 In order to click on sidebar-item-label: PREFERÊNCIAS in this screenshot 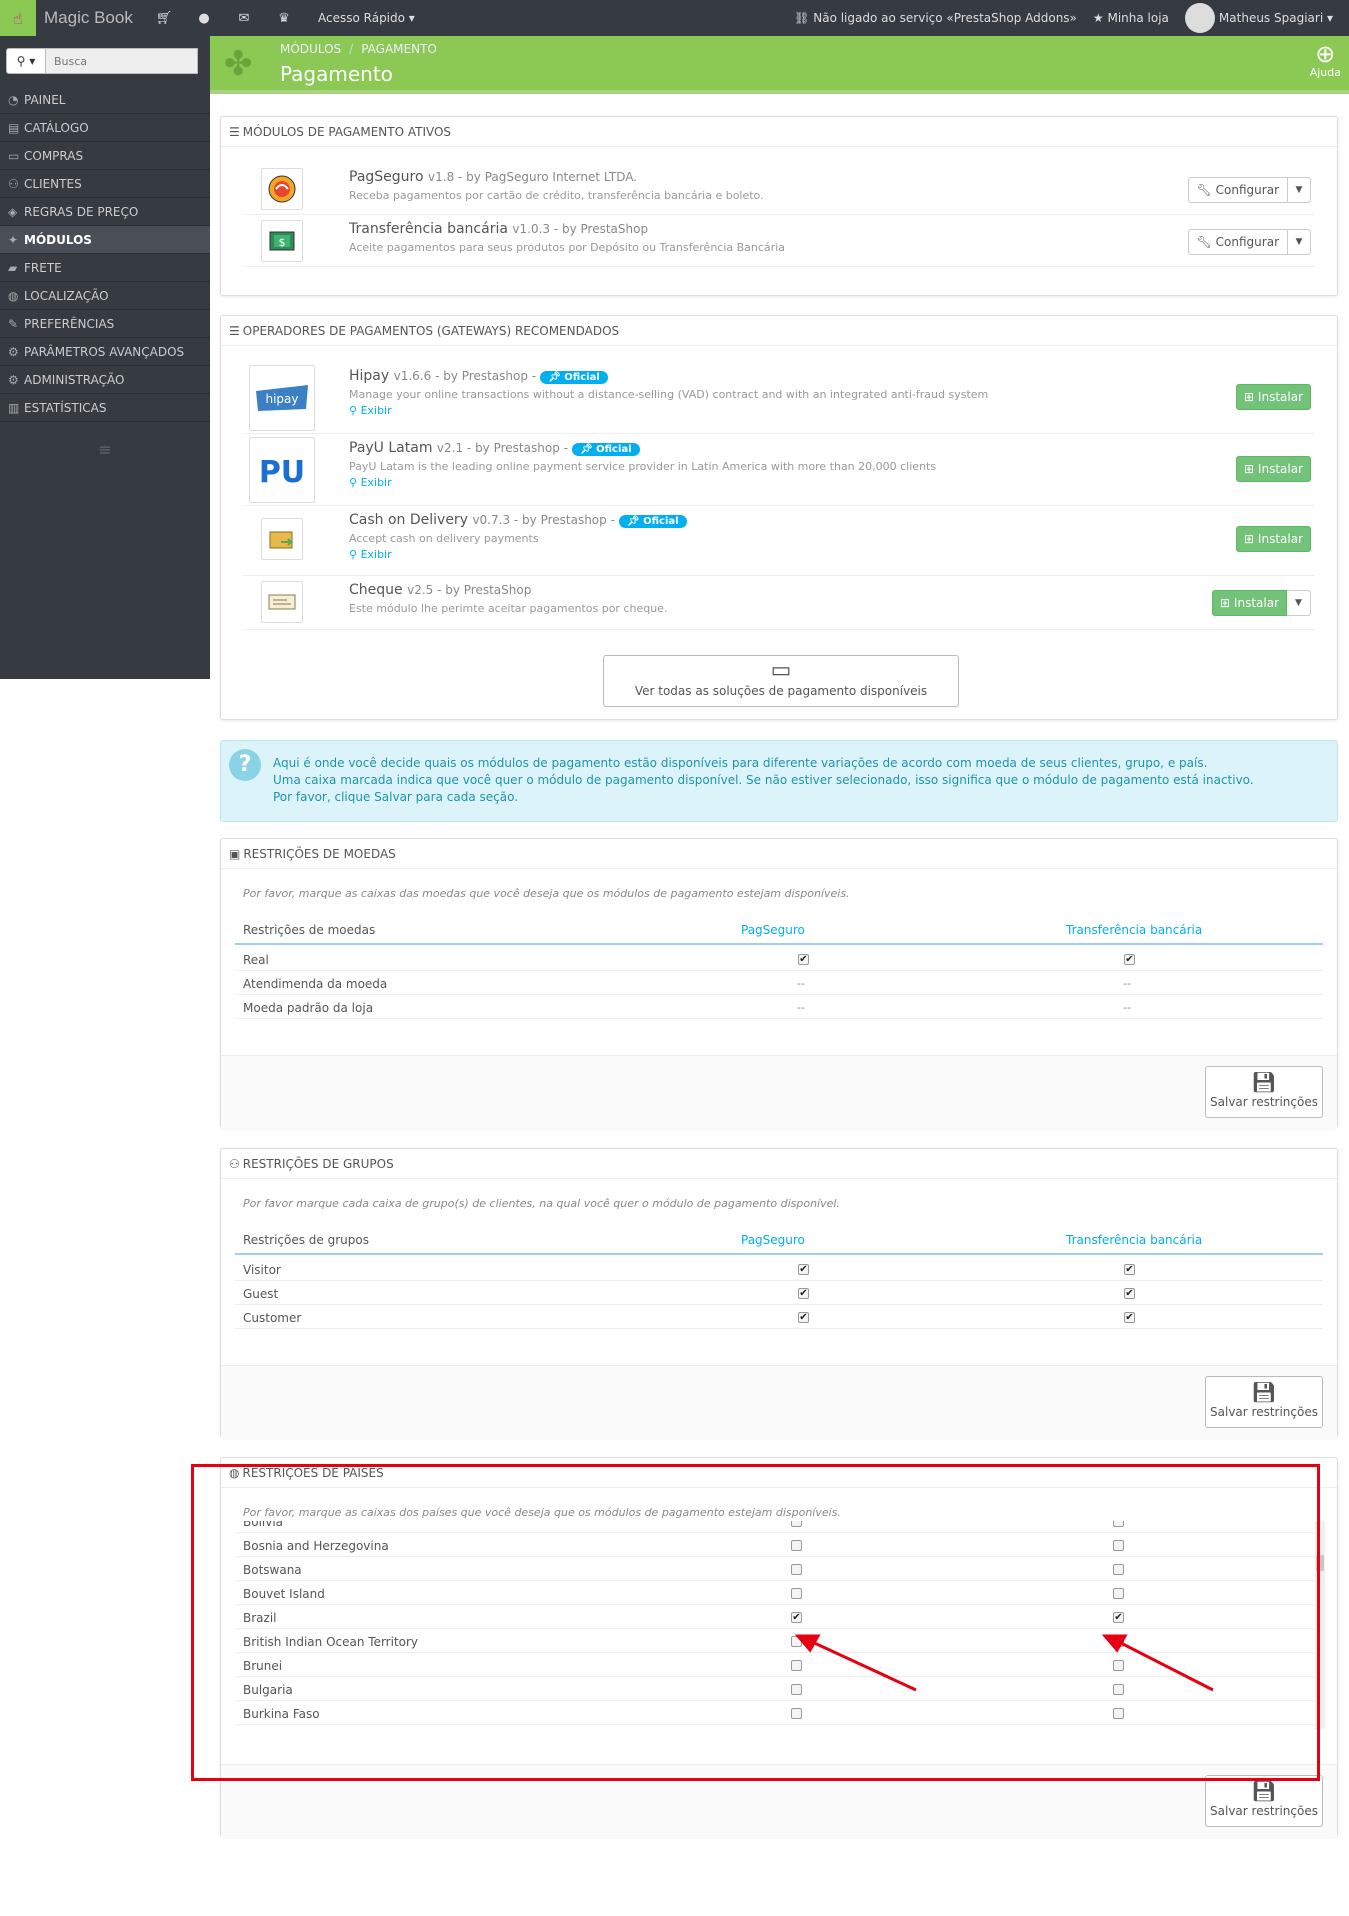, I will do `click(69, 324)`.